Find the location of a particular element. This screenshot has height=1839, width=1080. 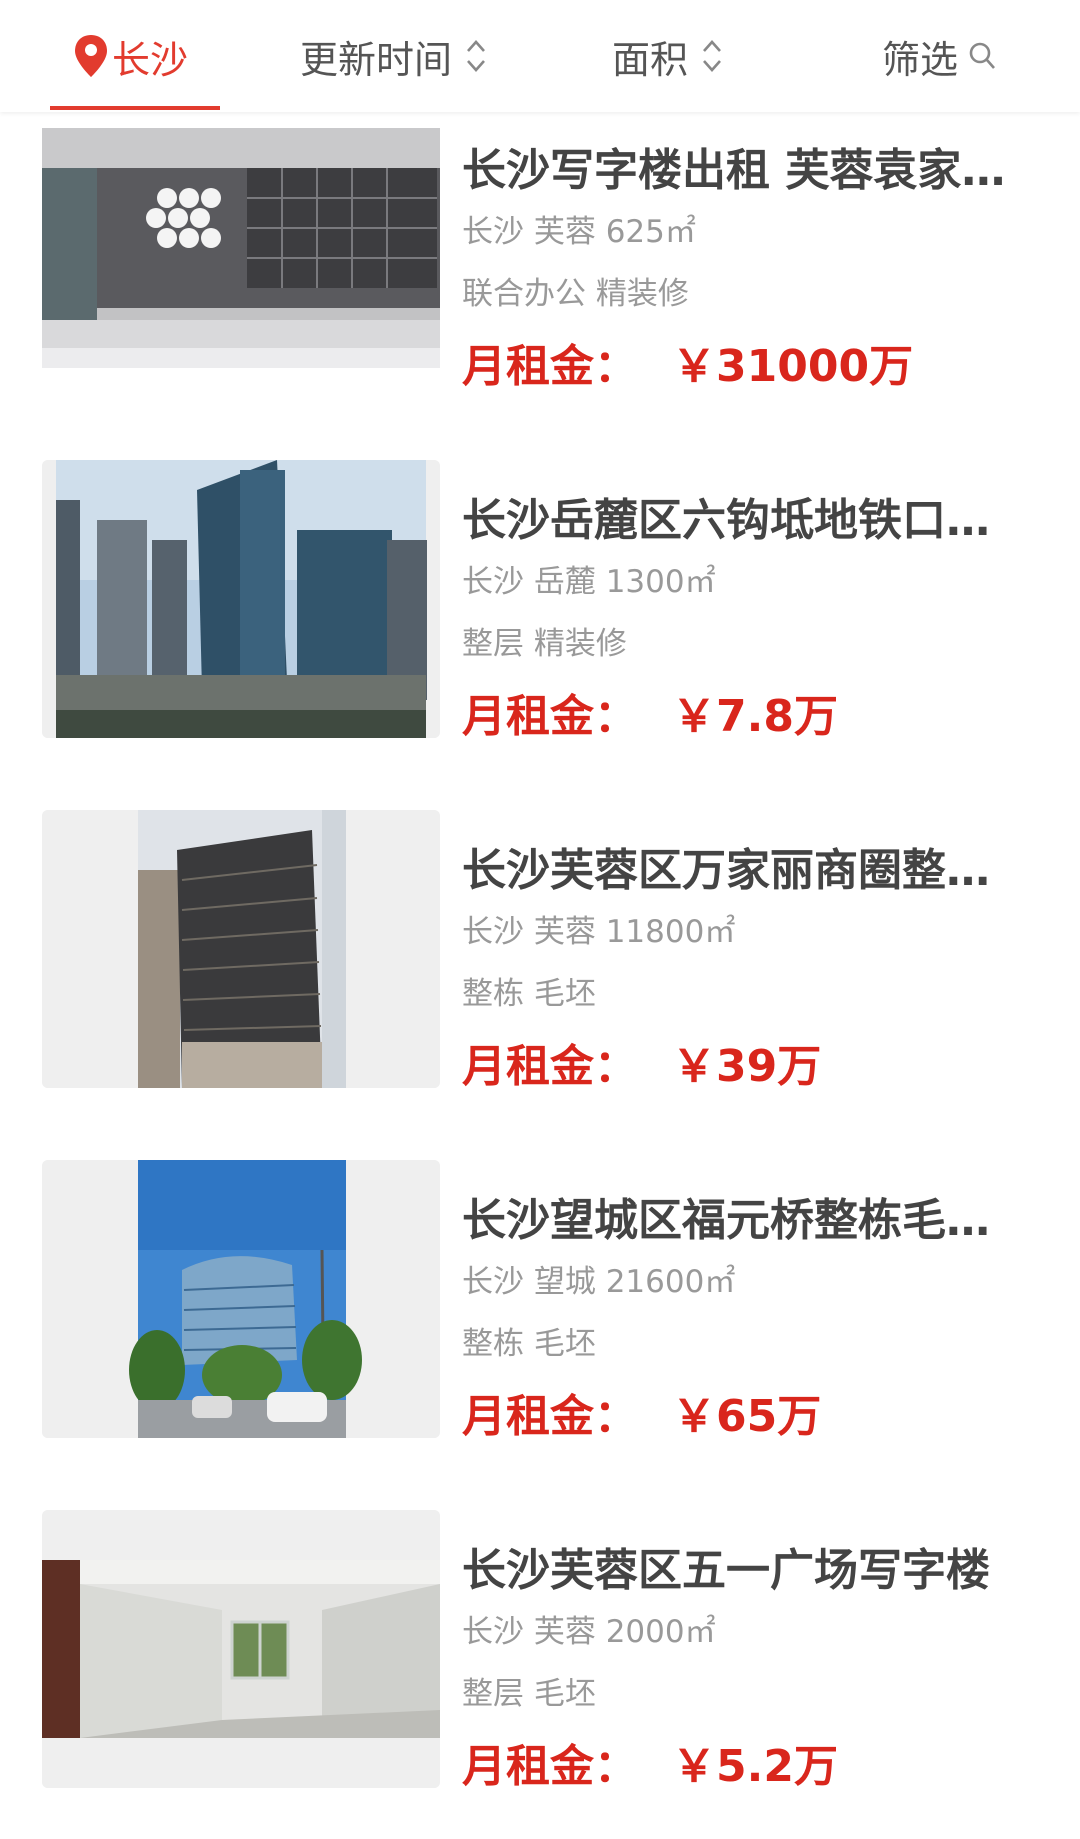

listing-title: 长沙岳麓区六钩坻地铁口写字楼 is located at coordinates (742, 520).